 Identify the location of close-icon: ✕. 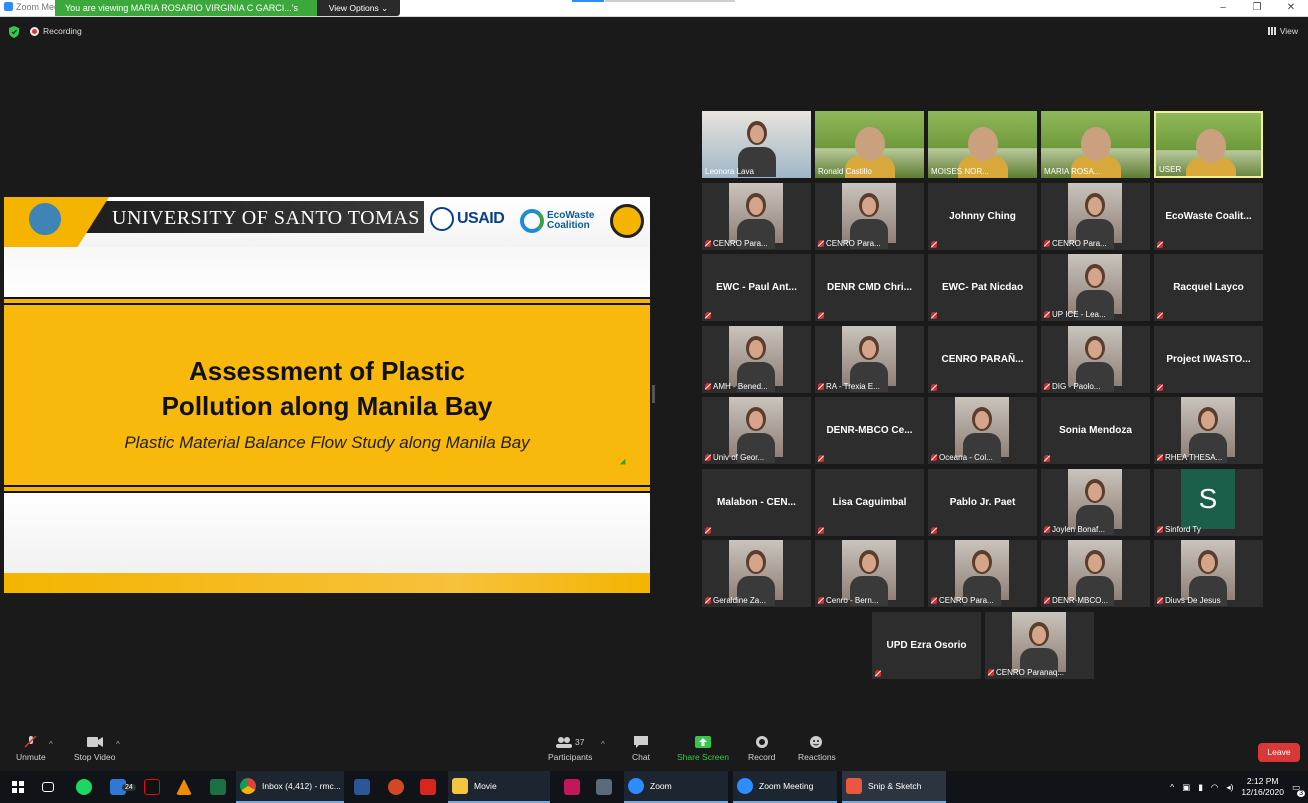
(1291, 8).